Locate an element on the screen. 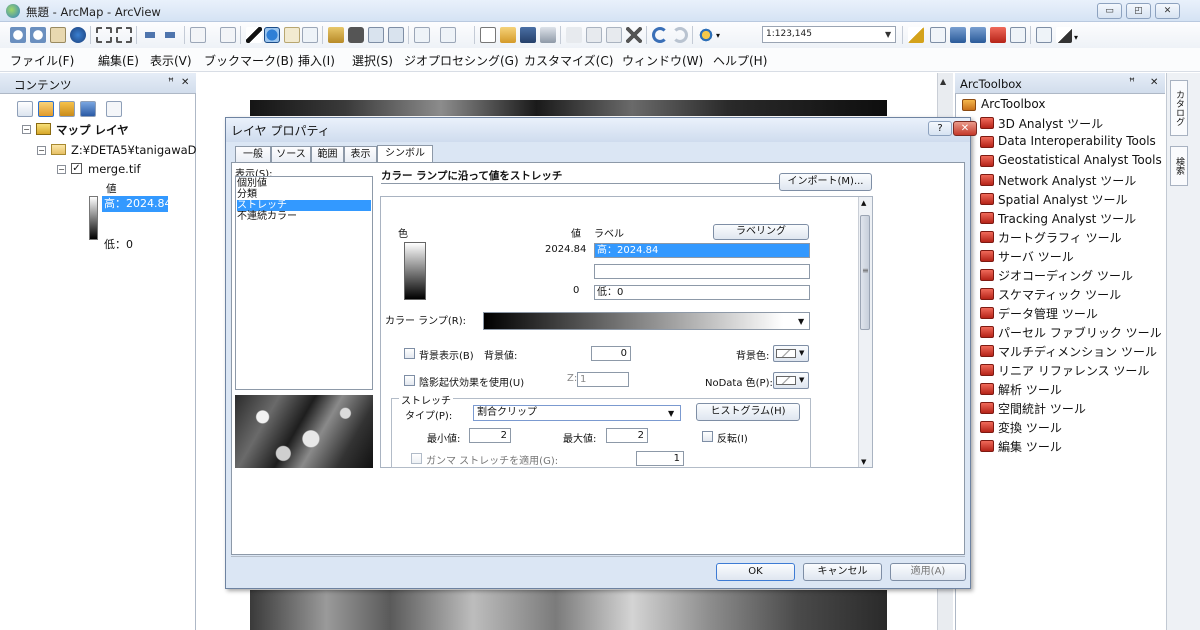  open-folder-icon is located at coordinates (508, 35).